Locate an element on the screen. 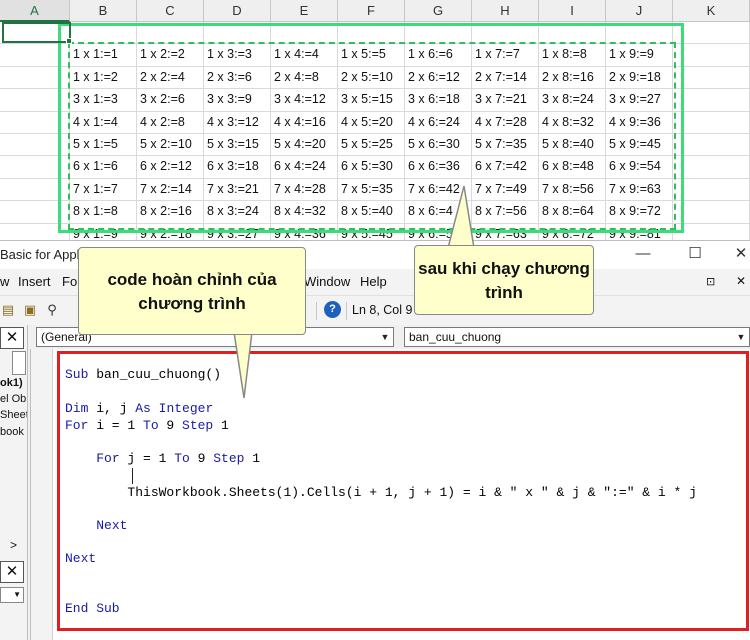  procedure-combo-value: ban_cuu_chuong is located at coordinates (455, 337).